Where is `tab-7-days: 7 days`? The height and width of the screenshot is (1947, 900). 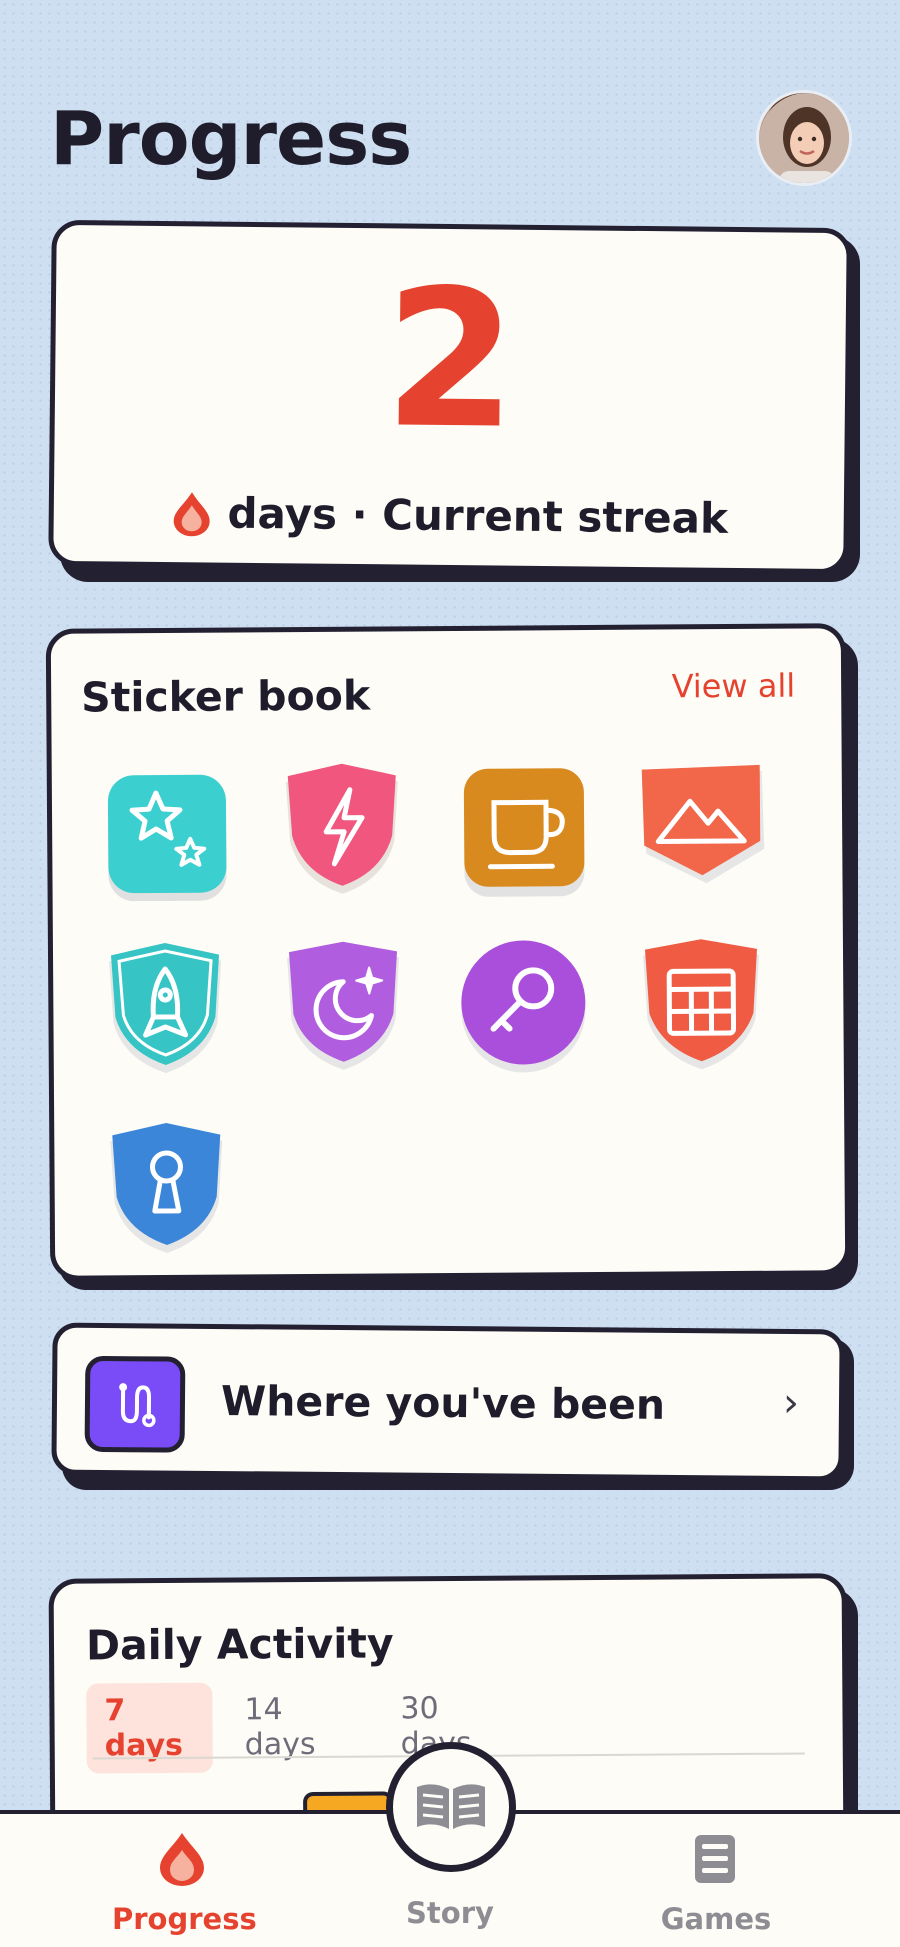
tab-7-days: 7 days is located at coordinates (149, 1728).